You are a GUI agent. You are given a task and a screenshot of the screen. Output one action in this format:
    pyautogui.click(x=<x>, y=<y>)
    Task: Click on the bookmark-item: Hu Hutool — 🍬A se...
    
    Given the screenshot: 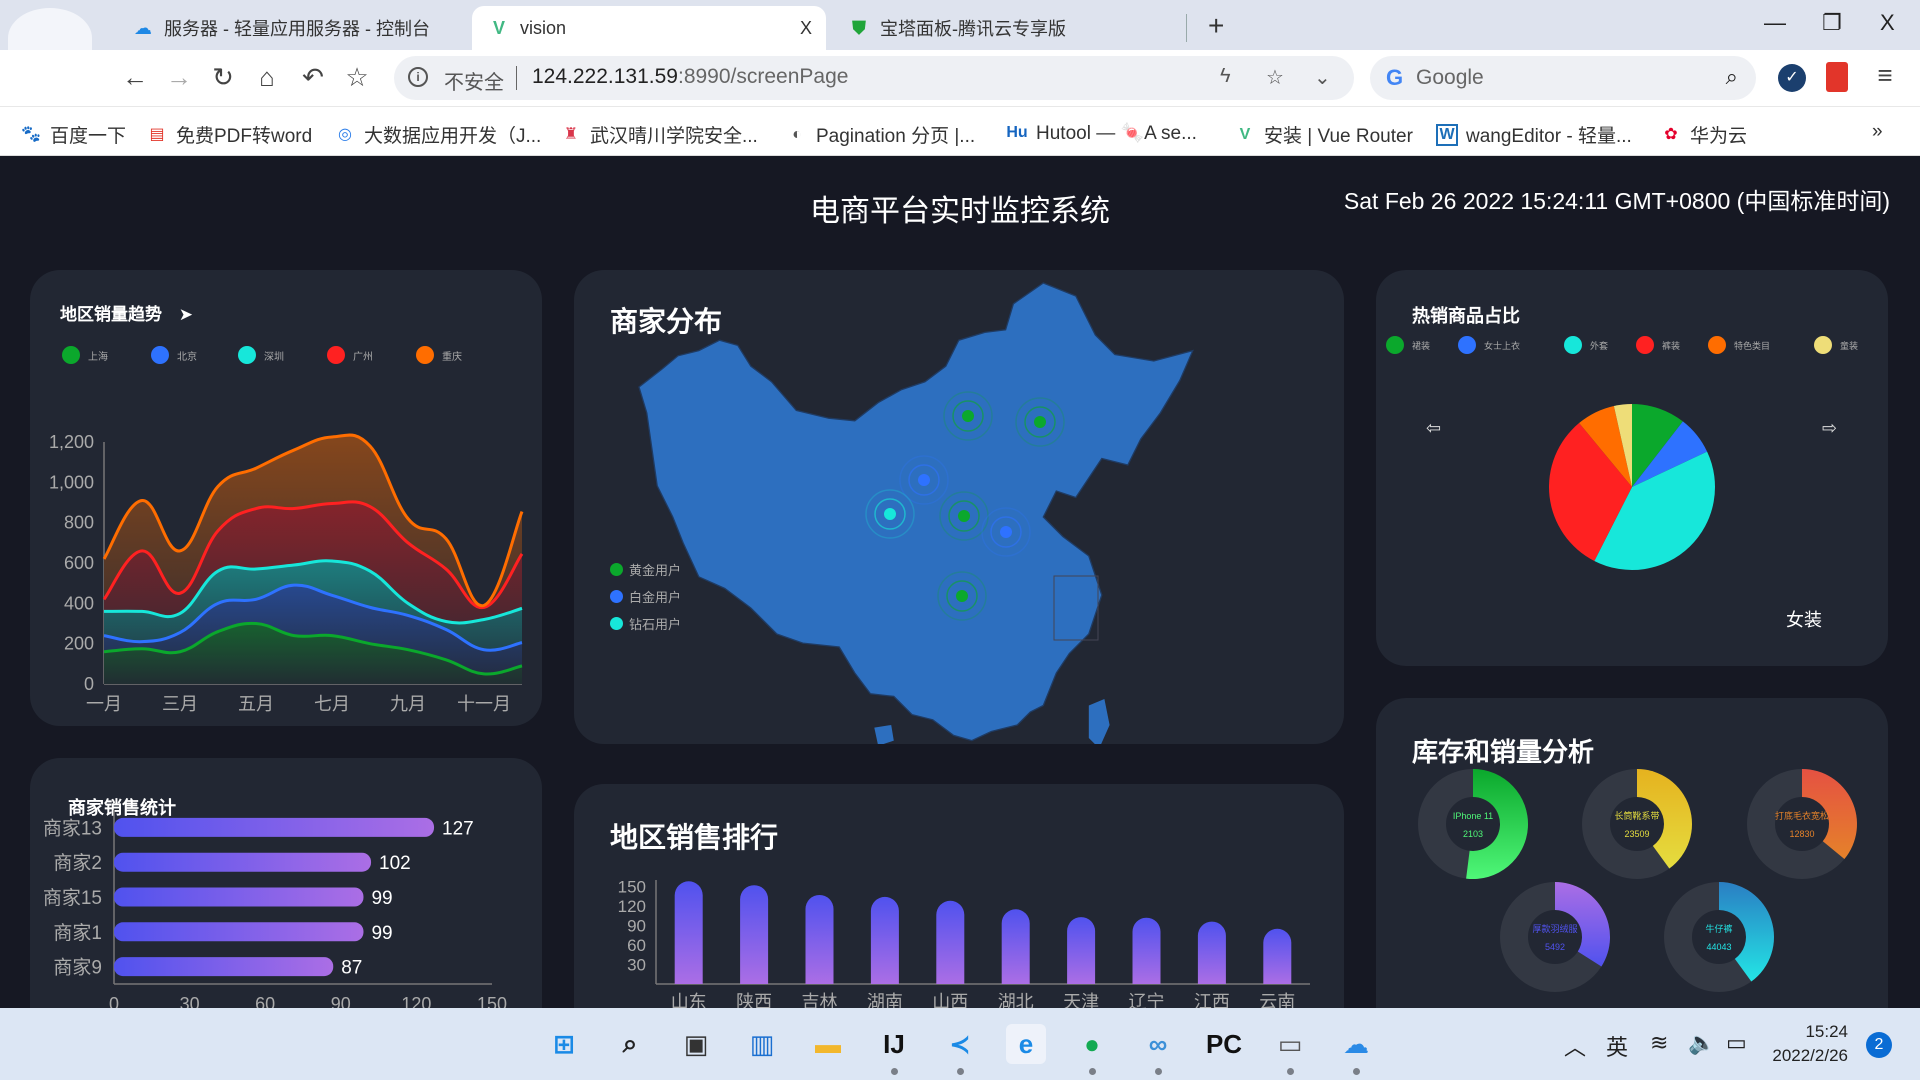 What is the action you would take?
    pyautogui.click(x=1101, y=133)
    